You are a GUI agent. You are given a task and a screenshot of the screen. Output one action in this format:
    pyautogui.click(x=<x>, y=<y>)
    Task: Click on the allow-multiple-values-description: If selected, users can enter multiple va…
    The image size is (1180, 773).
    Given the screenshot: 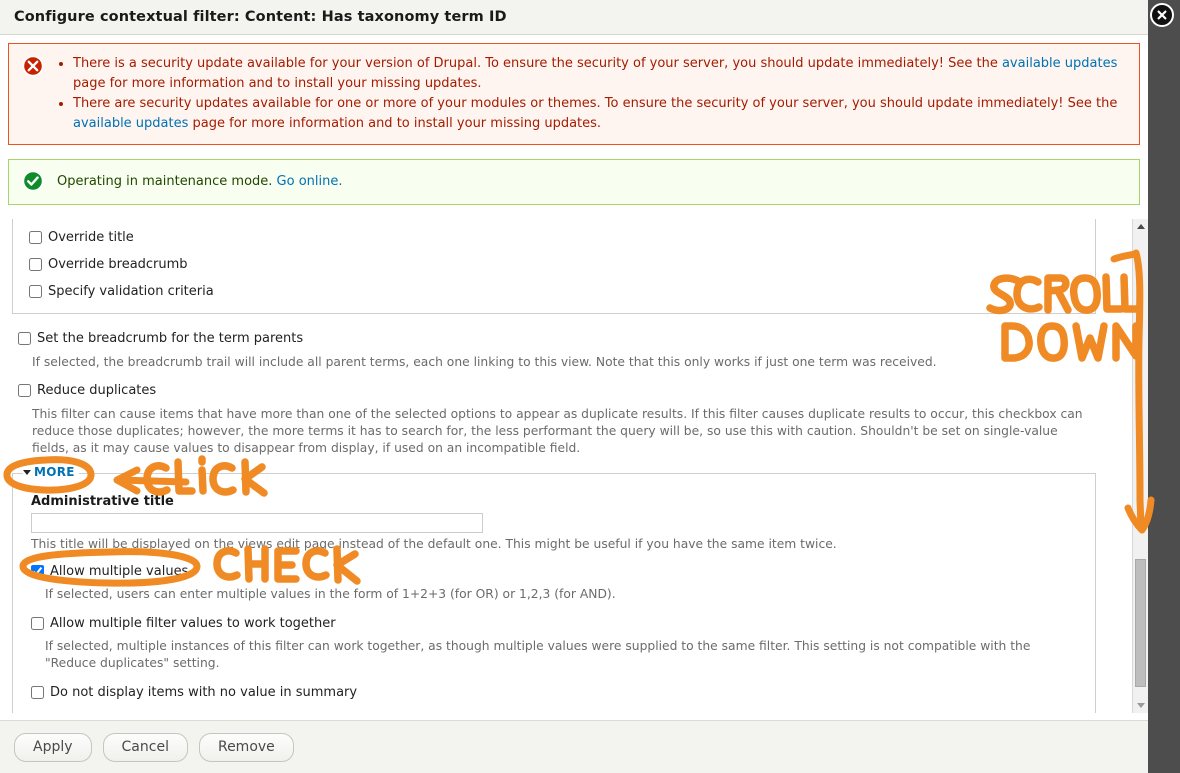 What is the action you would take?
    pyautogui.click(x=330, y=594)
    